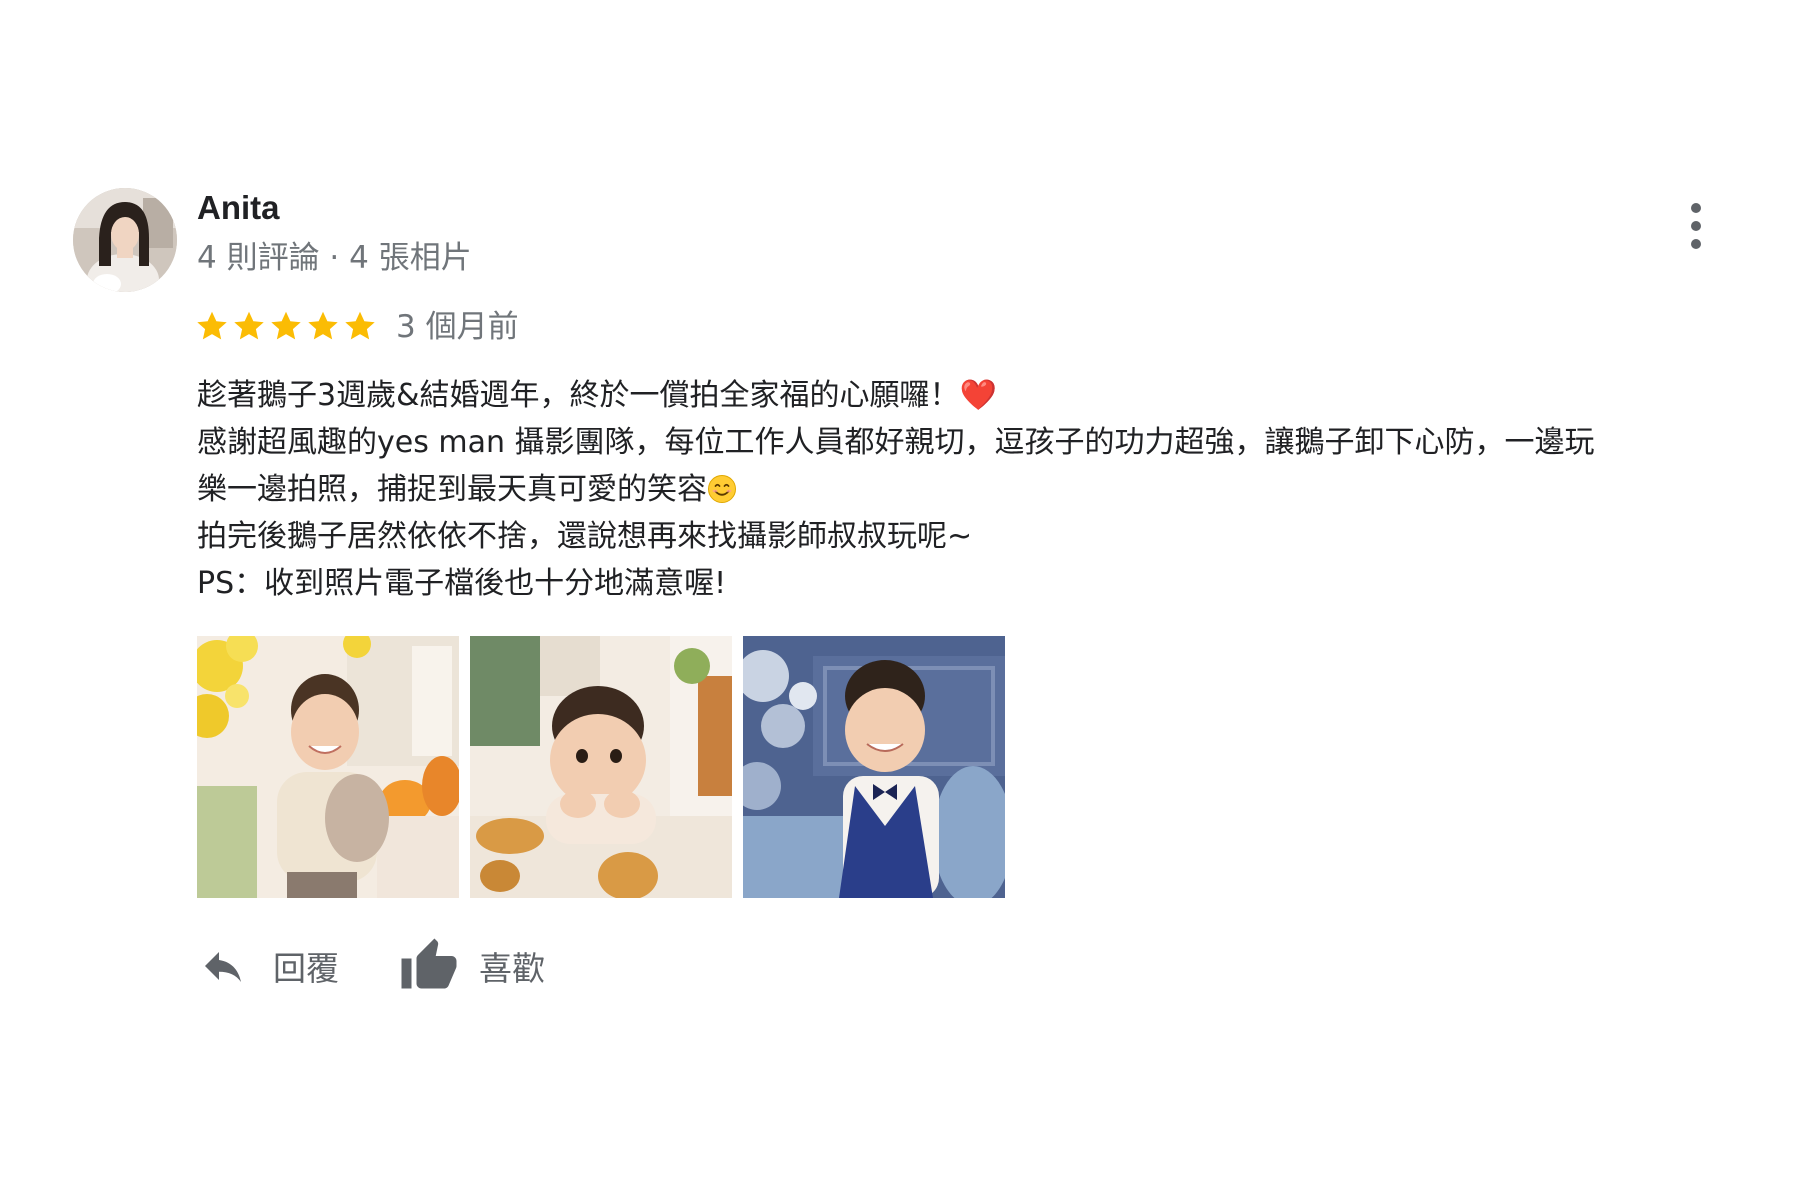 The image size is (1800, 1200). I want to click on photo-boy-with-bread, so click(601, 767).